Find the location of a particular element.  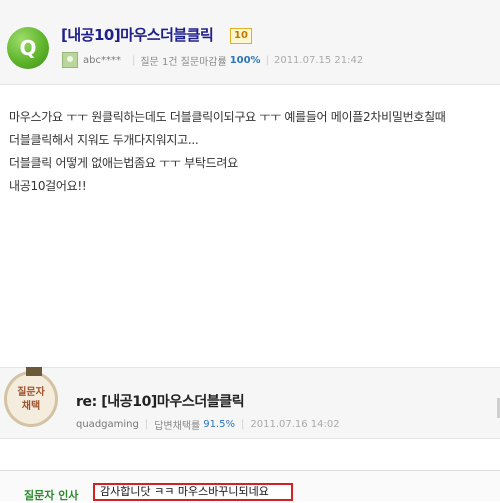

body-line: 더블클릭 어떻게 없애는법좀요 ㅜㅜ 부탁드려요 is located at coordinates (123, 163).